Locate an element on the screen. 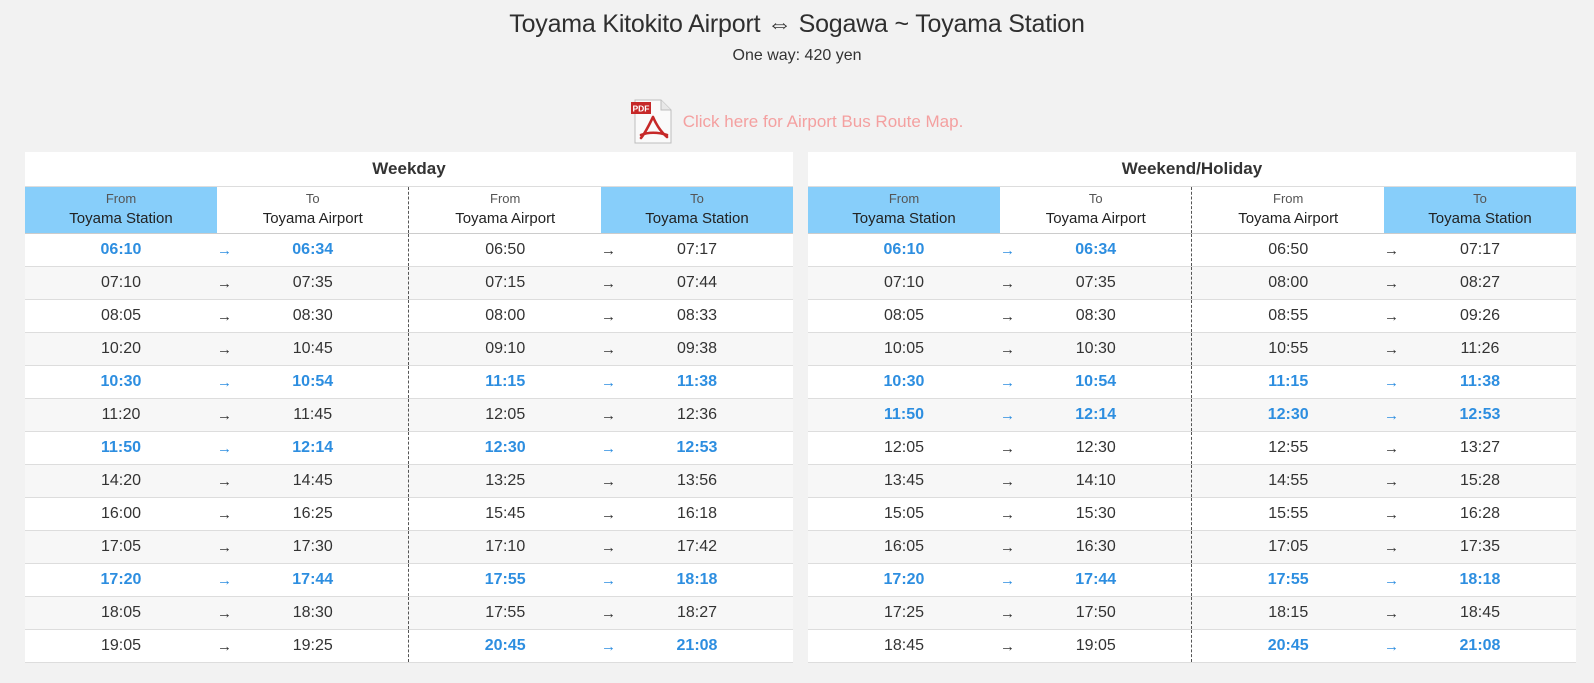 This screenshot has width=1594, height=683. timetable-row: 18:45 → 19:05 20:45 → 21:08 is located at coordinates (1192, 646).